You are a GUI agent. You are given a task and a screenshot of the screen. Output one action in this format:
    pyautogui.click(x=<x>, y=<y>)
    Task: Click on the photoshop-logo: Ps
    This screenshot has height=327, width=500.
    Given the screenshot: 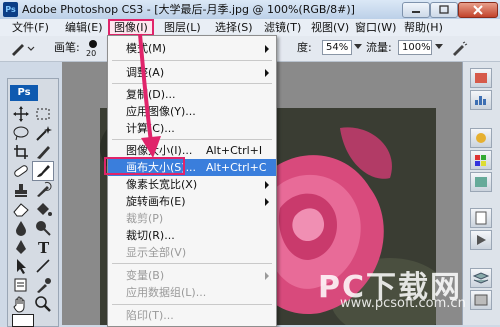 What is the action you would take?
    pyautogui.click(x=24, y=93)
    